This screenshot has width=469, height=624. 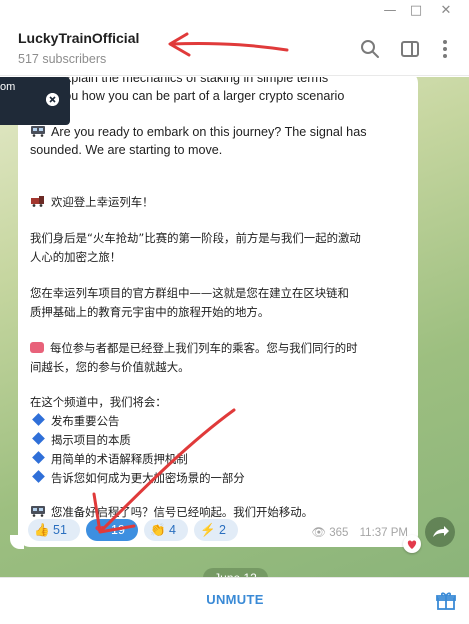 I want to click on chat-header: LuckyTrainOfficial 517 subscribers, so click(x=234, y=49).